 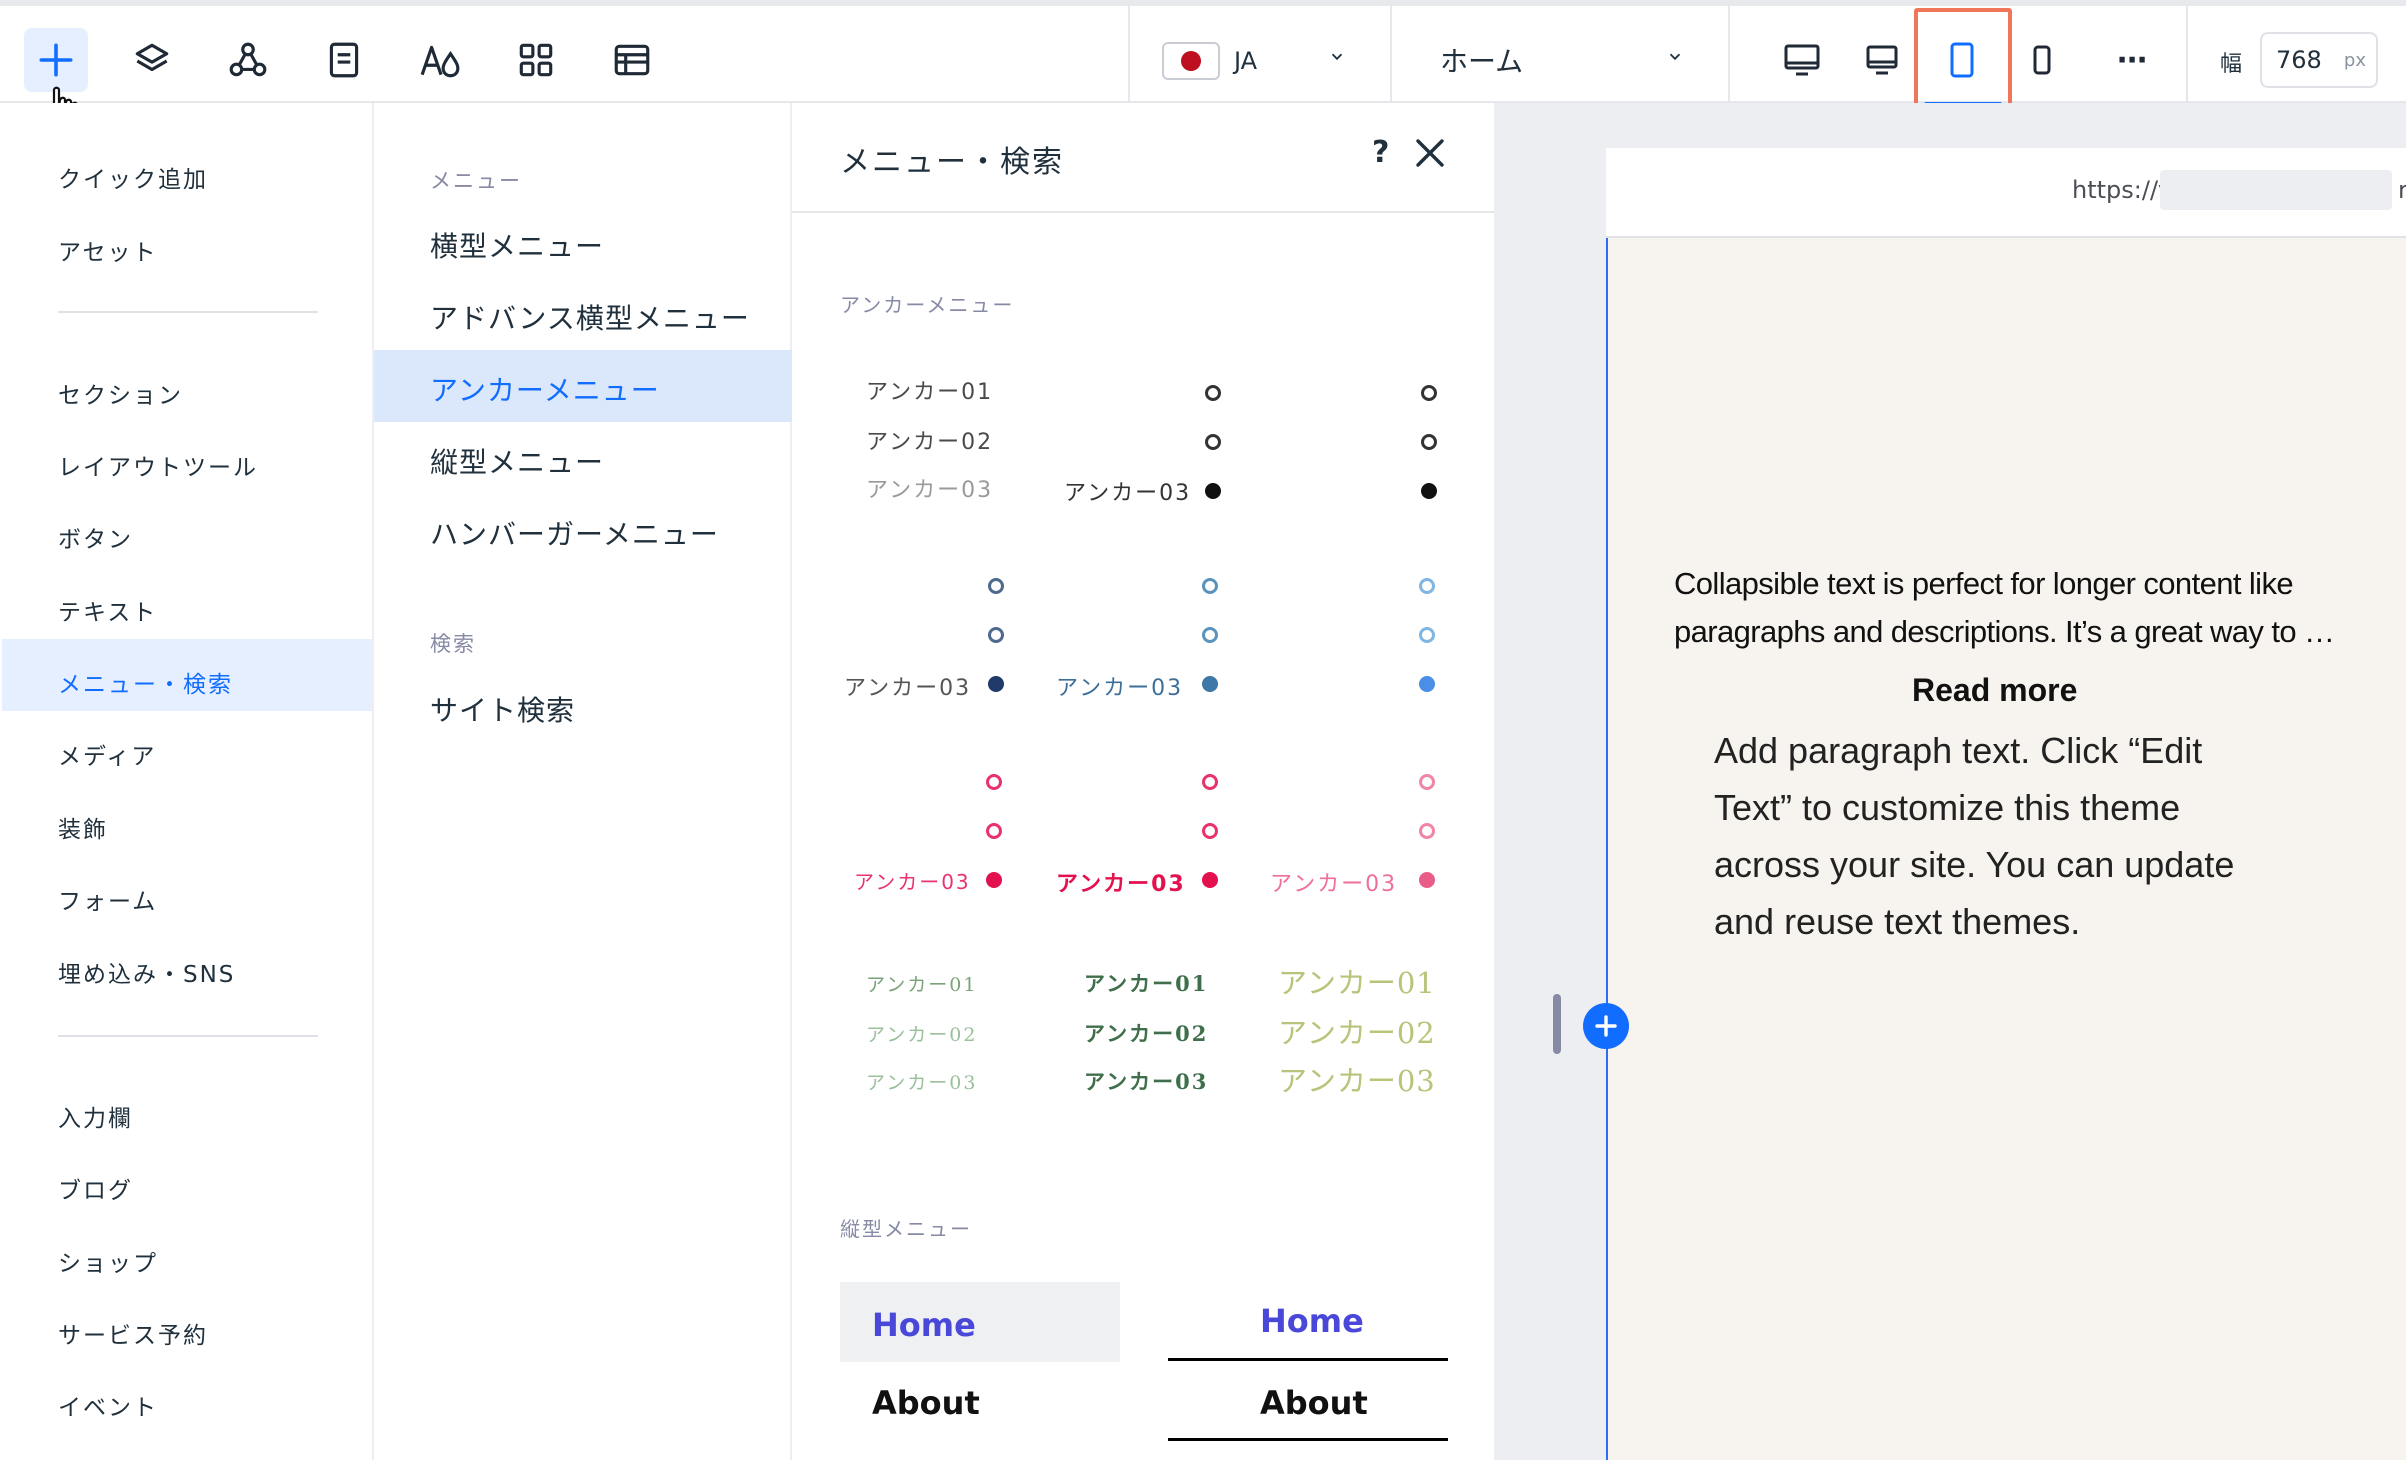 I want to click on desktop-icon, so click(x=1882, y=60).